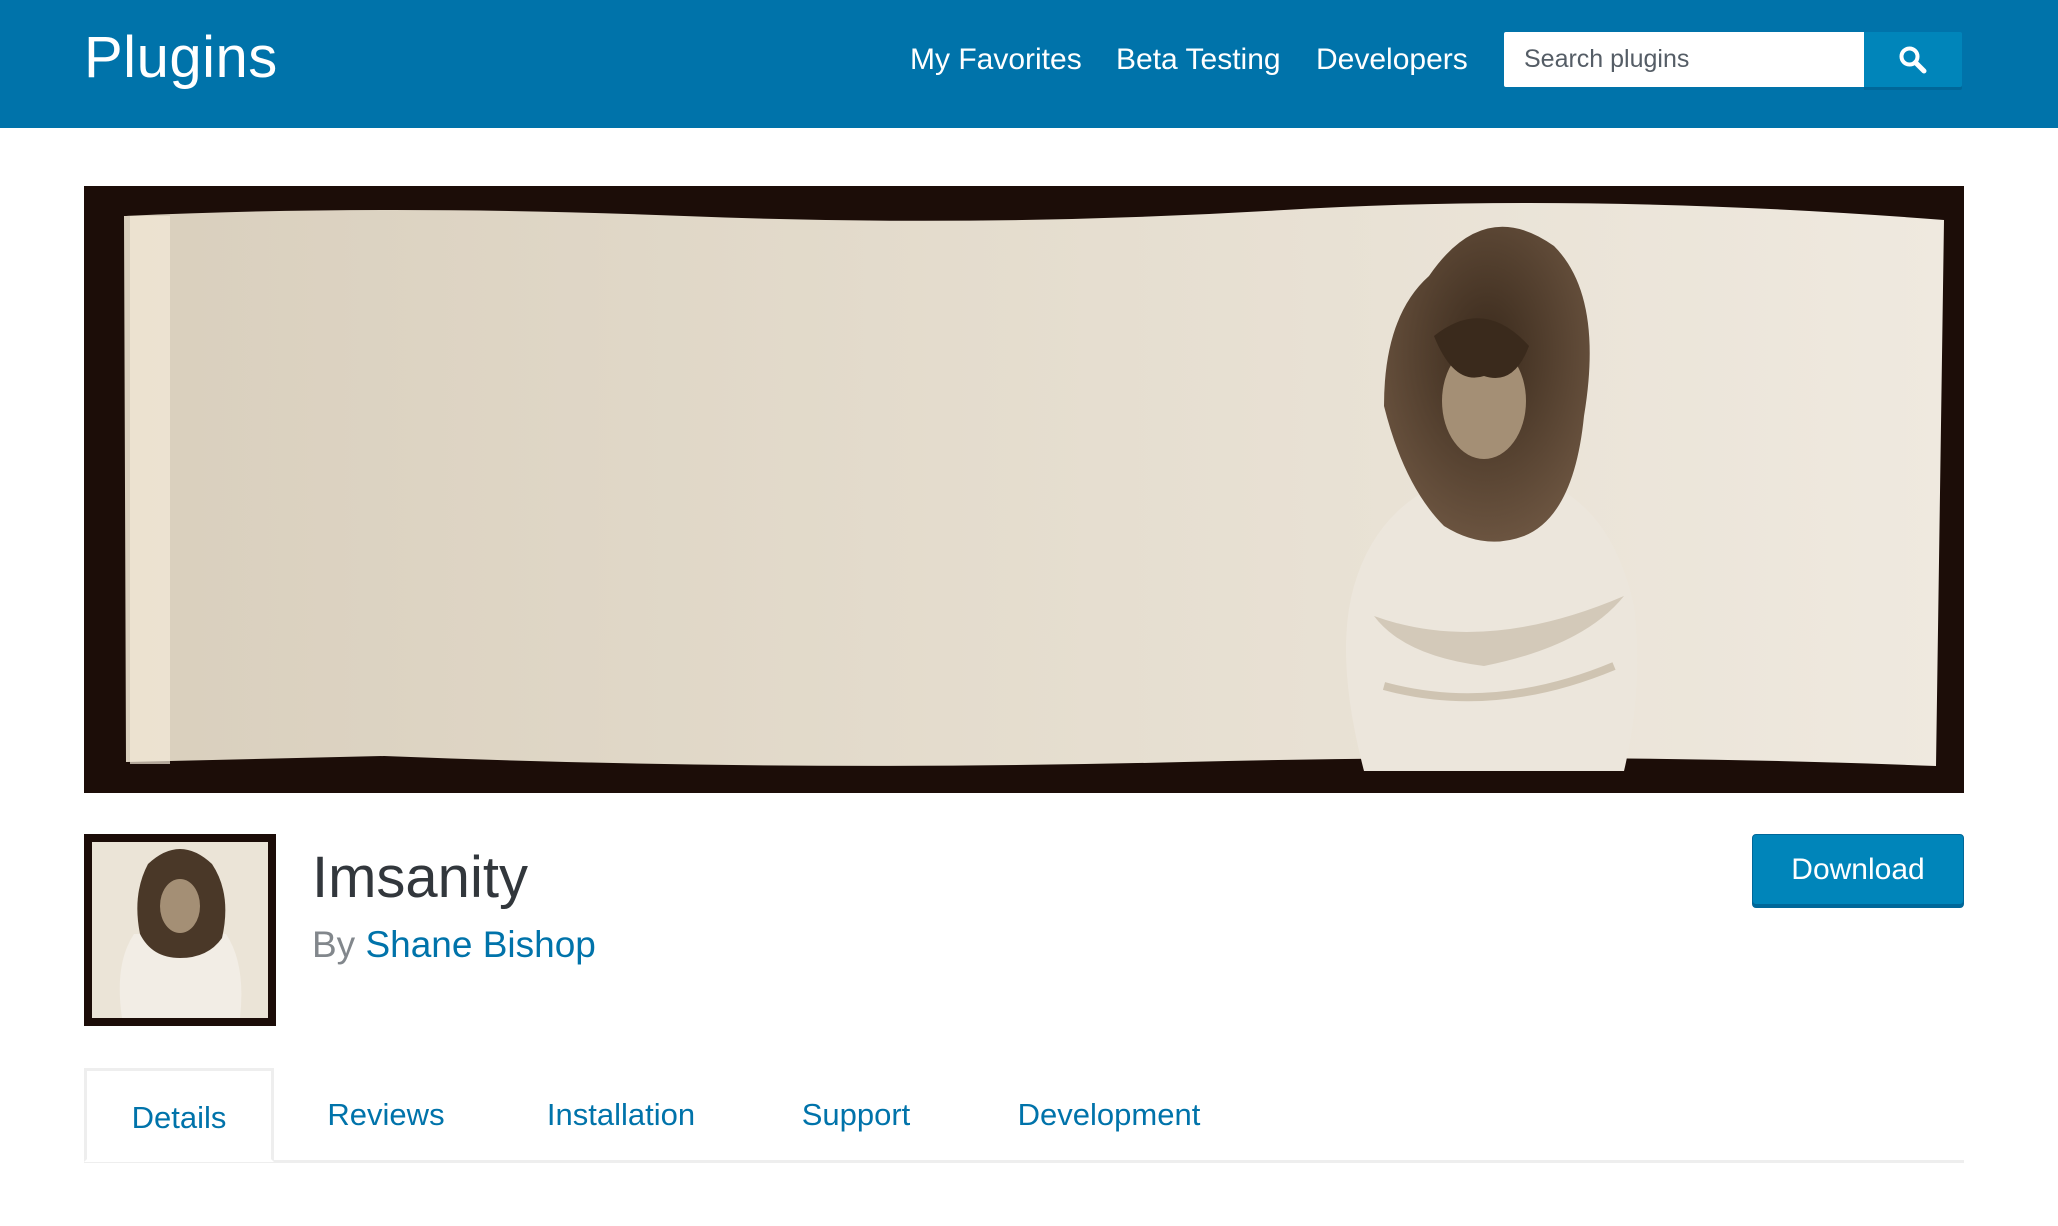 Image resolution: width=2058 pixels, height=1226 pixels. What do you see at coordinates (856, 1115) in the screenshot?
I see `tab-support: Support` at bounding box center [856, 1115].